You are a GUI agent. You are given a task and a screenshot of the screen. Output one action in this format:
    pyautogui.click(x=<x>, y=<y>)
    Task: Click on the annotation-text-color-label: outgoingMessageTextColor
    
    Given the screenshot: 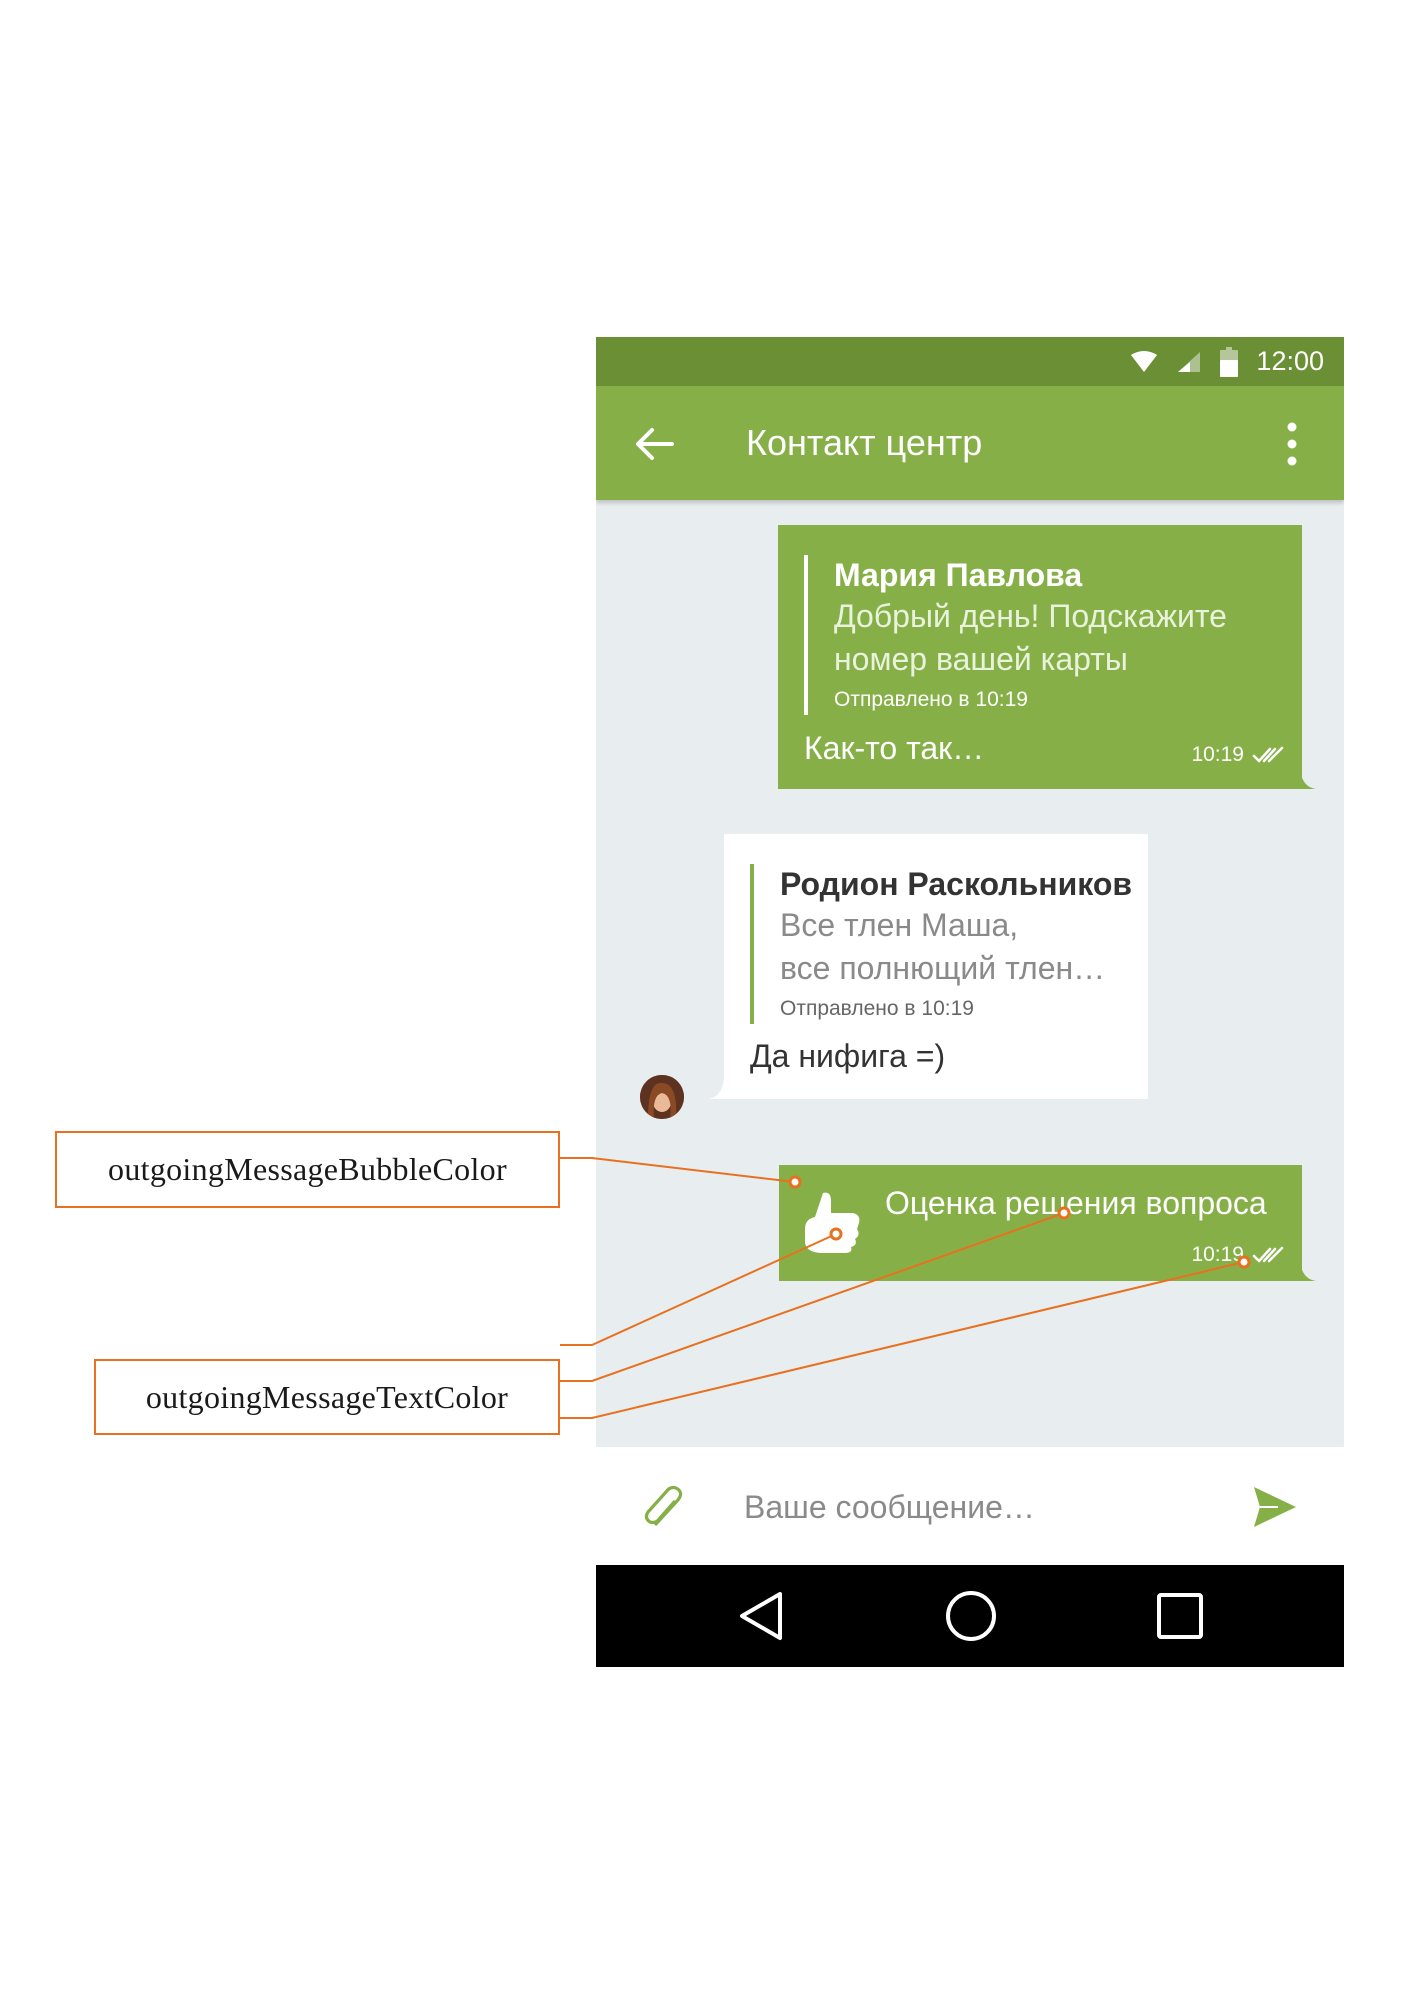 What is the action you would take?
    pyautogui.click(x=327, y=1396)
    